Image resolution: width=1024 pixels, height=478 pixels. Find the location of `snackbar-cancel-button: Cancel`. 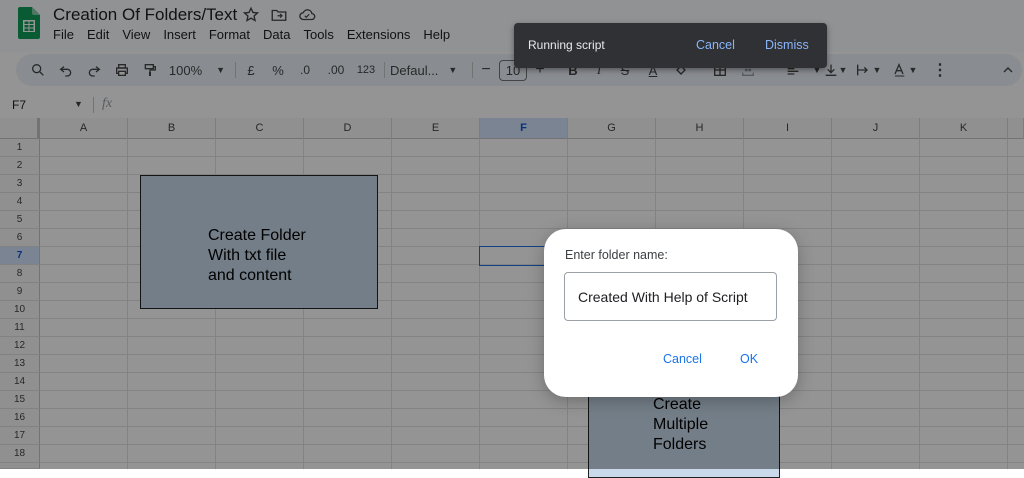

snackbar-cancel-button: Cancel is located at coordinates (715, 45).